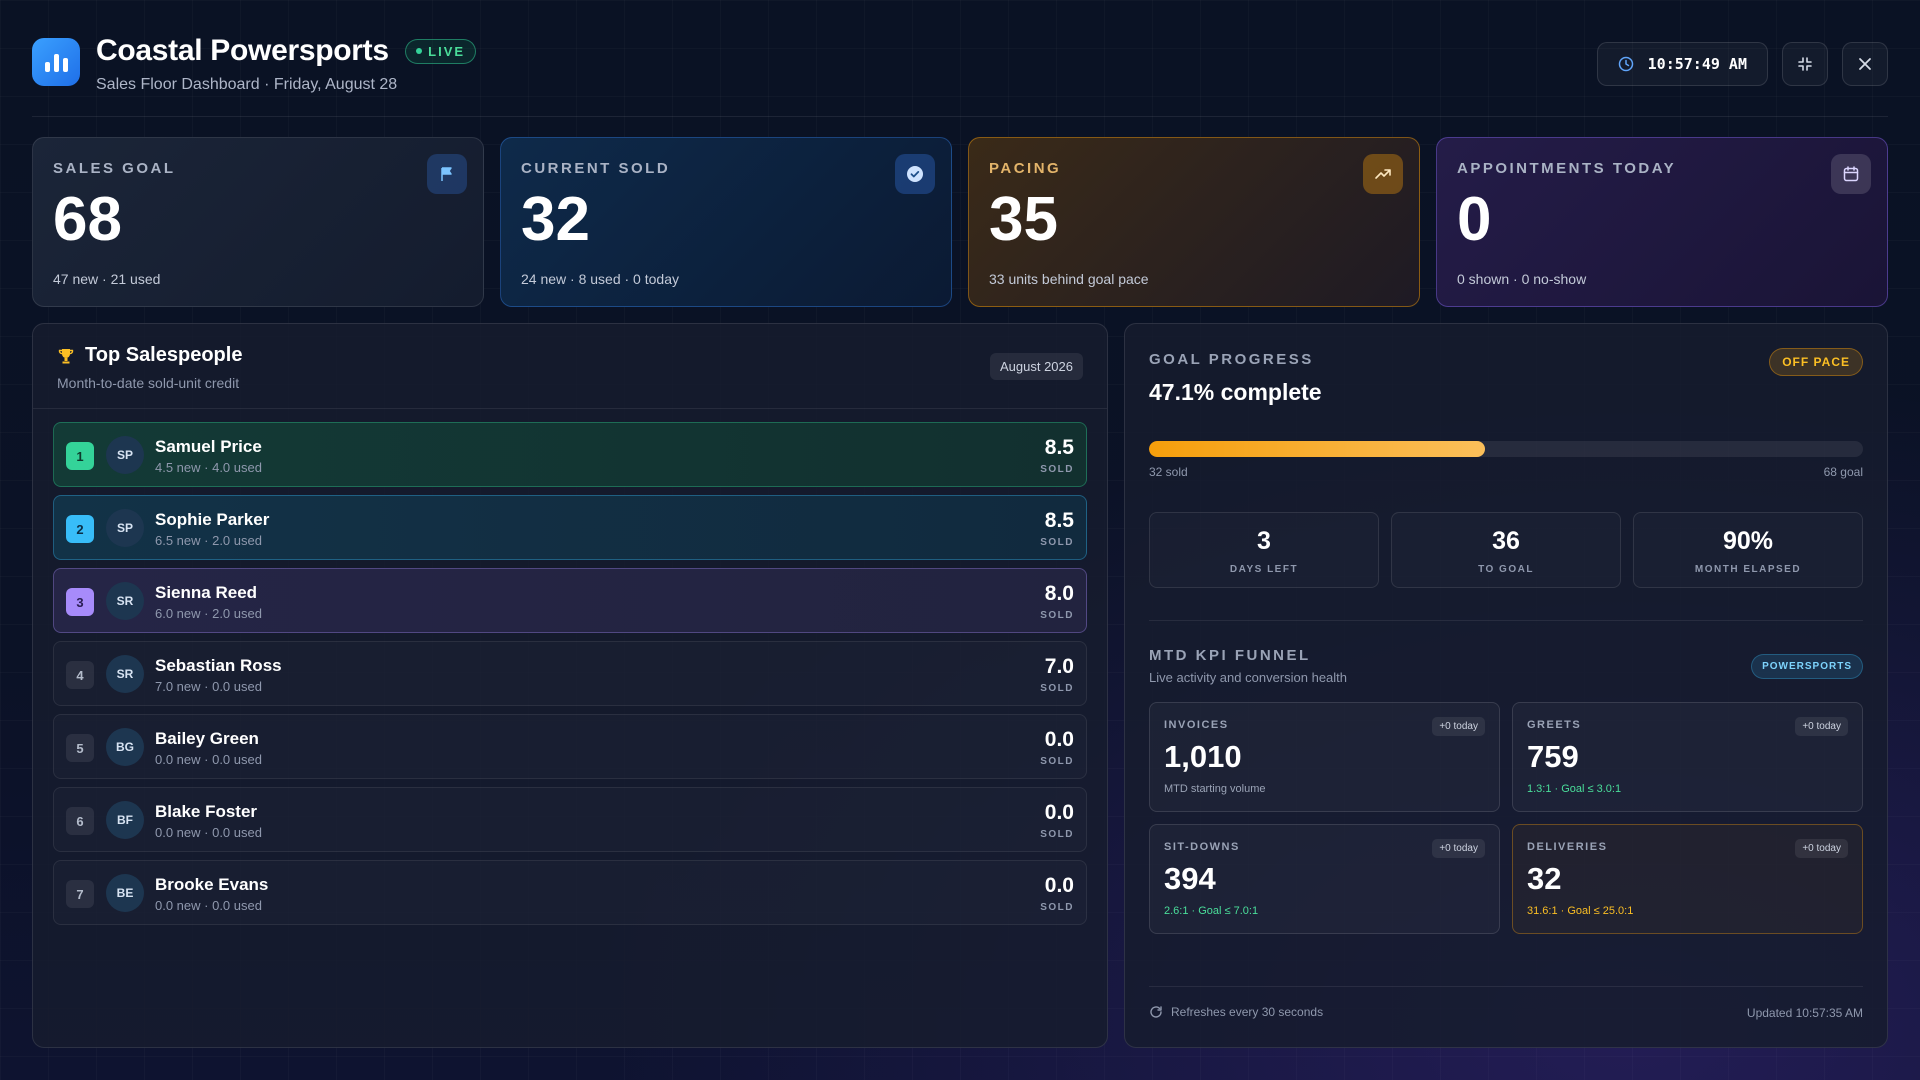  What do you see at coordinates (125, 455) in the screenshot?
I see `avatar: SP` at bounding box center [125, 455].